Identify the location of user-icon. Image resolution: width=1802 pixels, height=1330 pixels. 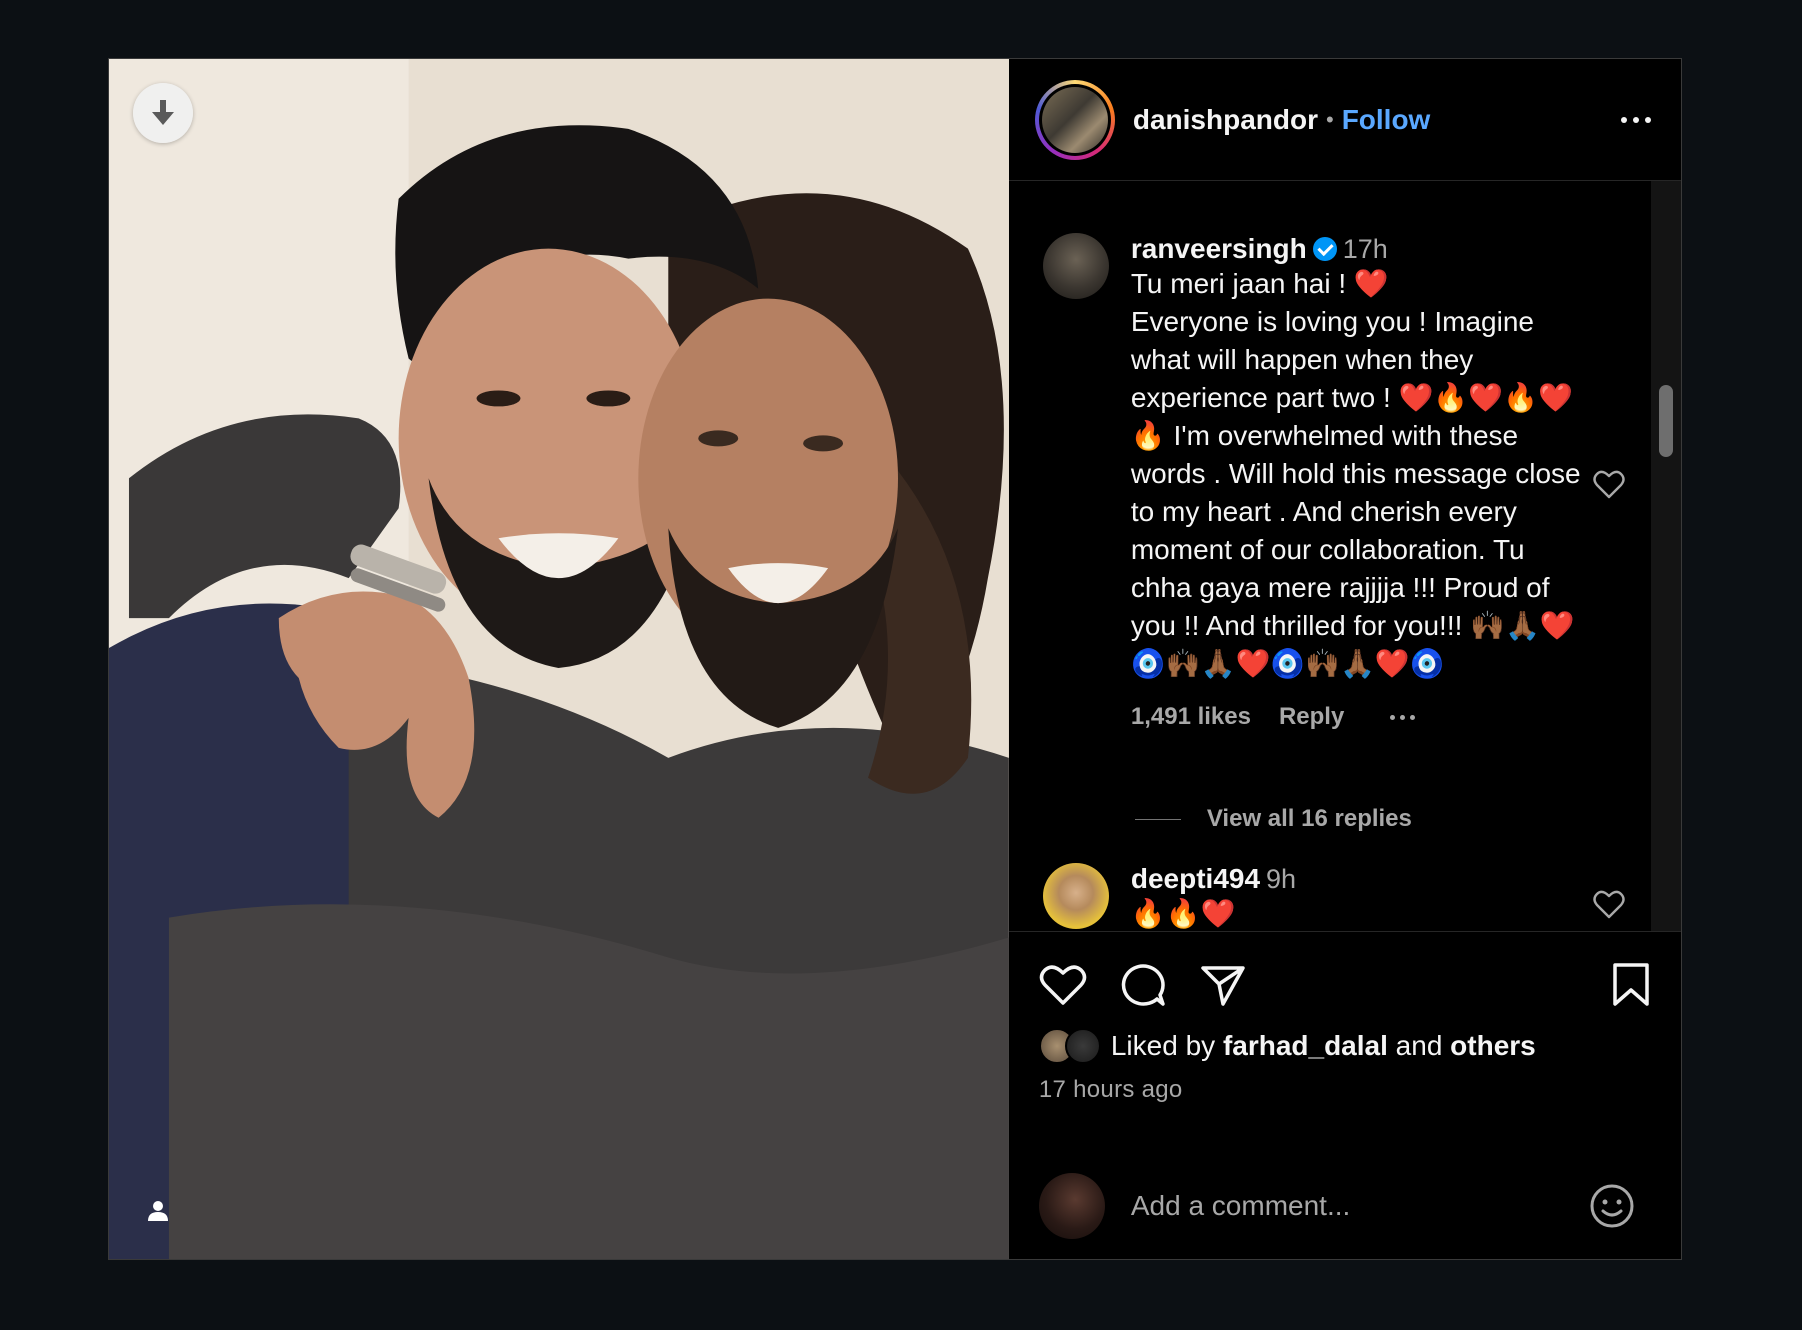
(158, 1211).